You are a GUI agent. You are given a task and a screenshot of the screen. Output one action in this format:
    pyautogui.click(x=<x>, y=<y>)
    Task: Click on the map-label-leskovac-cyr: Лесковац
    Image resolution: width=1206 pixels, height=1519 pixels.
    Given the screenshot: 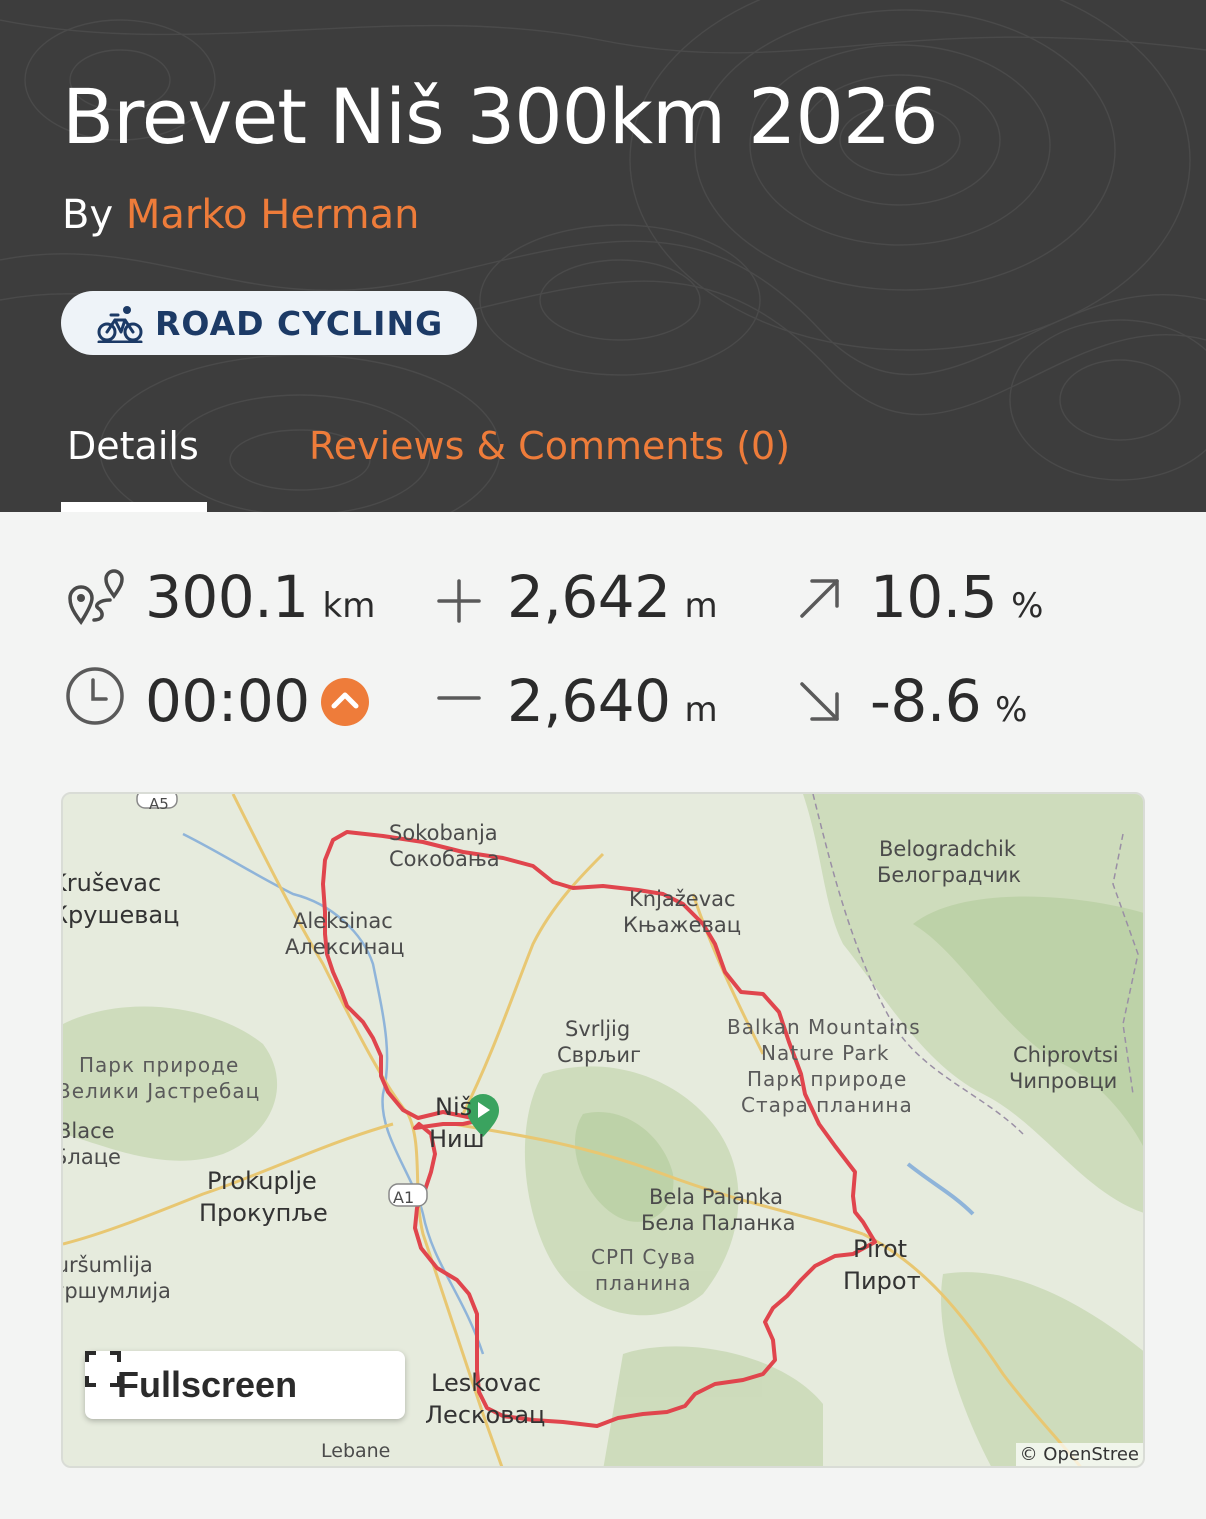 What is the action you would take?
    pyautogui.click(x=485, y=1415)
    